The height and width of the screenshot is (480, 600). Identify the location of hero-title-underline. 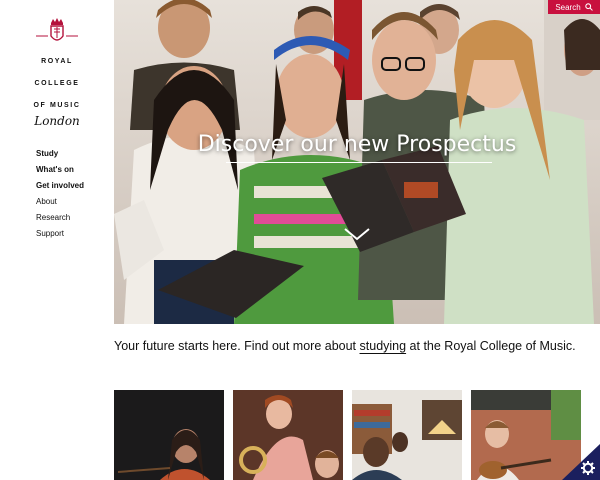
(359, 162).